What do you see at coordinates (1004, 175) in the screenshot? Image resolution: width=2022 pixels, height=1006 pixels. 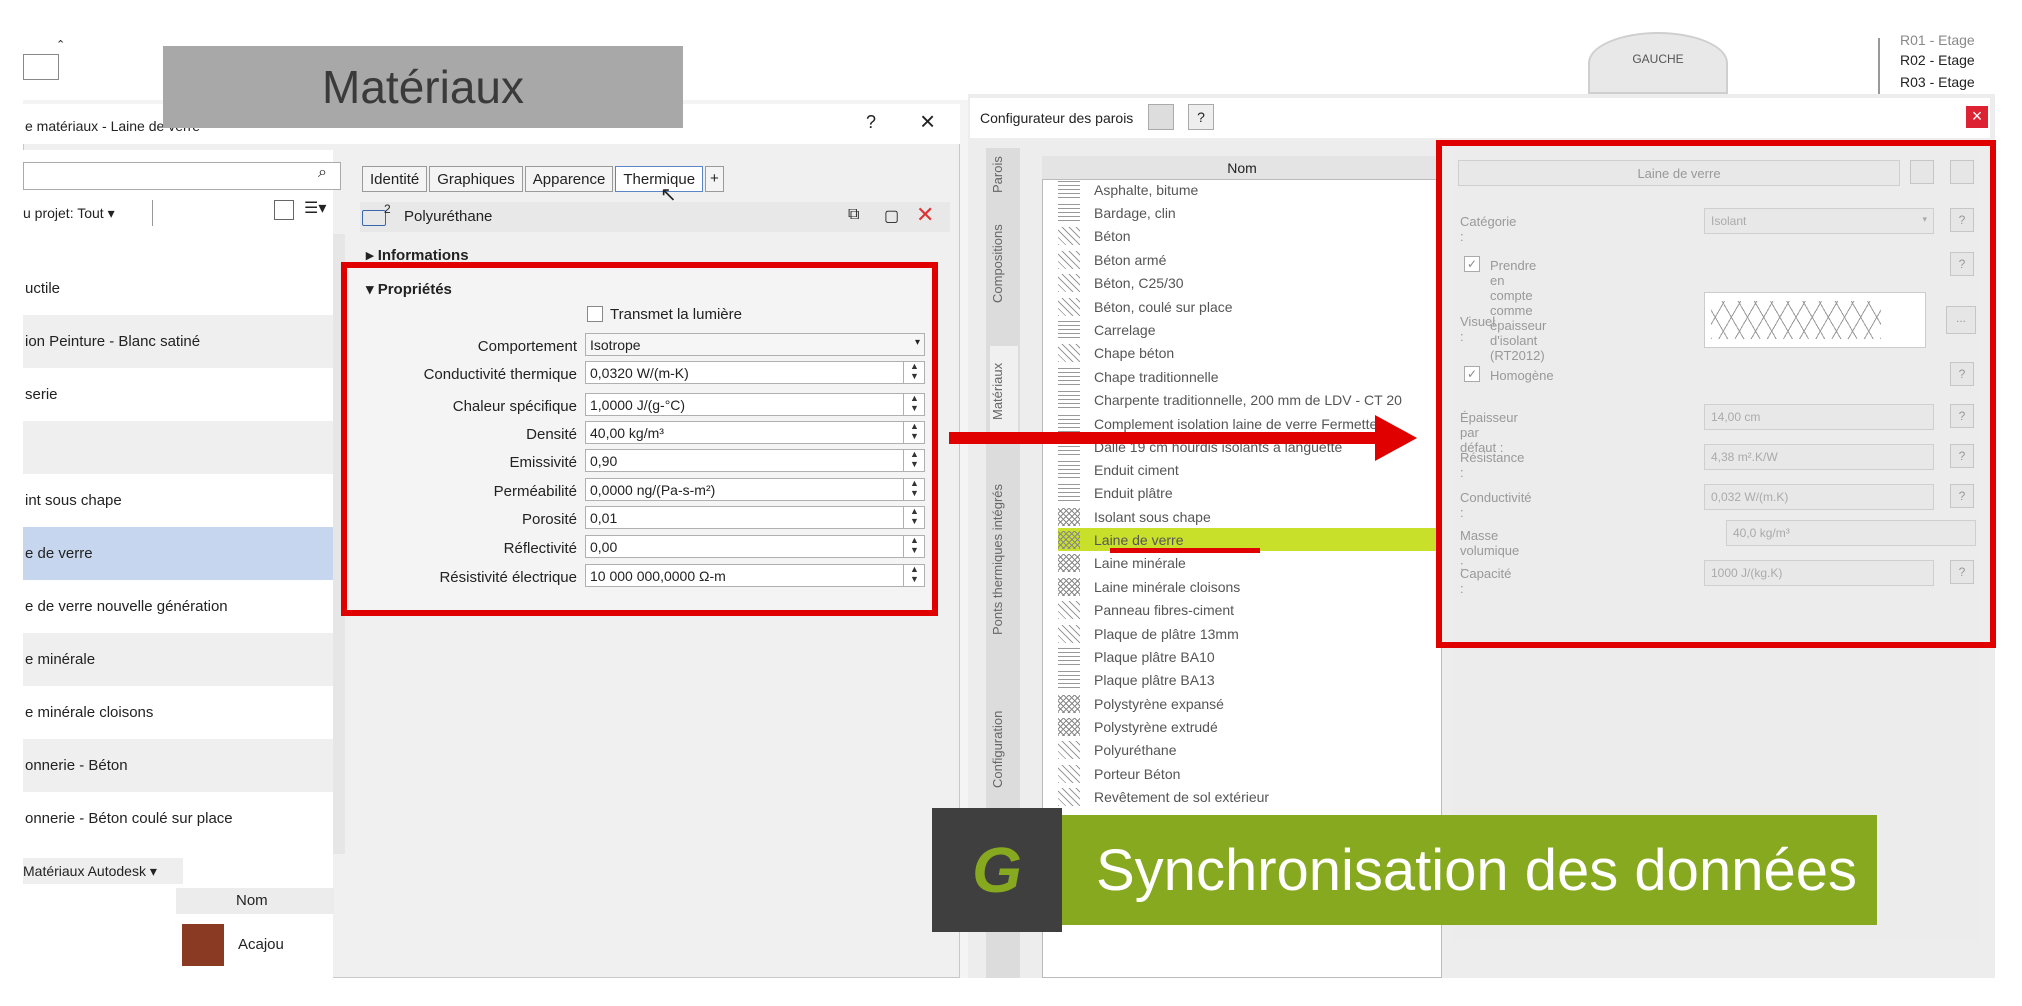 I see `tab-parois: Parois` at bounding box center [1004, 175].